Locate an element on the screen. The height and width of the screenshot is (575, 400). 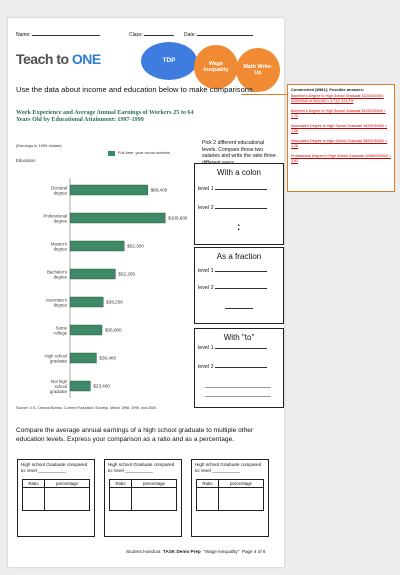
name-label: Name: is located at coordinates (23, 35).